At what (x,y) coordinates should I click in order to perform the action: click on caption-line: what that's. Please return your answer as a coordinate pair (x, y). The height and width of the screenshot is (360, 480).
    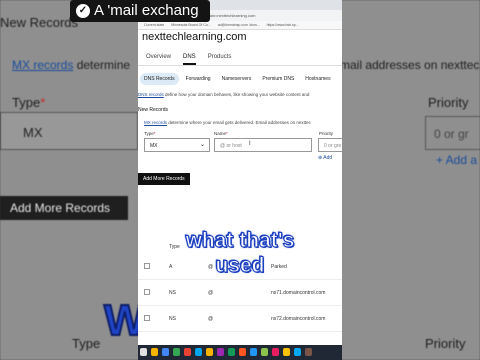
    Looking at the image, I should click on (240, 241).